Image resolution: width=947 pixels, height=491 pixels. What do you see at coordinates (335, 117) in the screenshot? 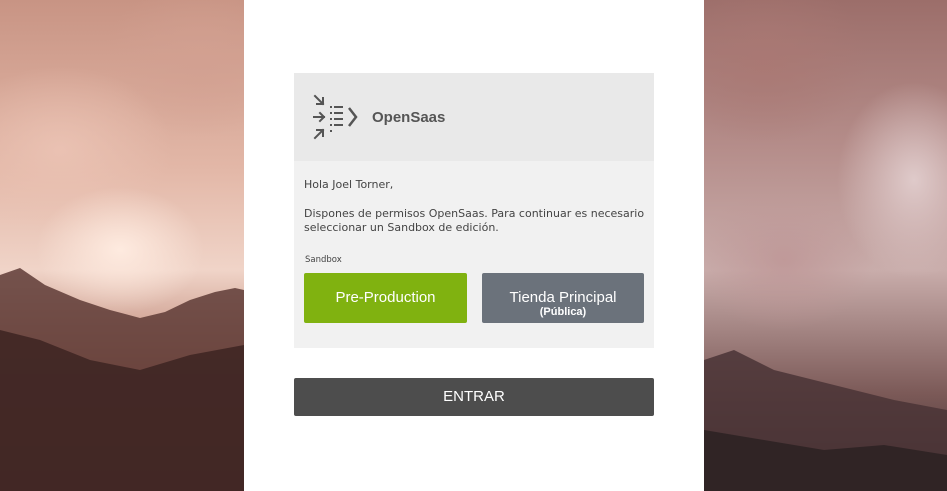
I see `opensaas-logo-icon` at bounding box center [335, 117].